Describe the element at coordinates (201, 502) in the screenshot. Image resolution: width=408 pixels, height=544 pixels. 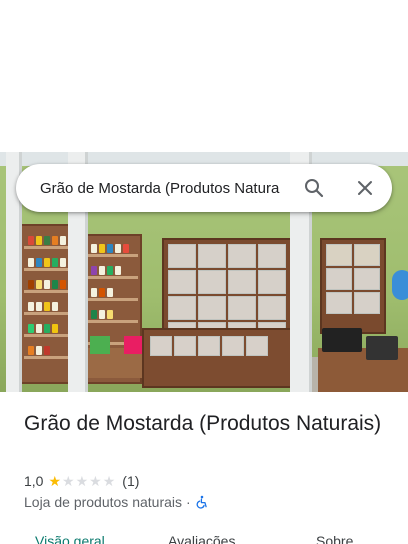
I see `wheelchair-icon` at that location.